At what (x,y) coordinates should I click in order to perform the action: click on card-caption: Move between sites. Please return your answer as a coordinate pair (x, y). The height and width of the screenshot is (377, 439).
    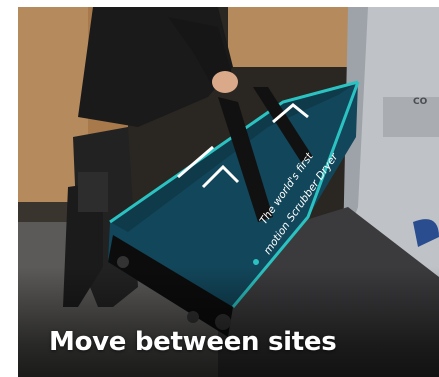
    Looking at the image, I should click on (193, 342).